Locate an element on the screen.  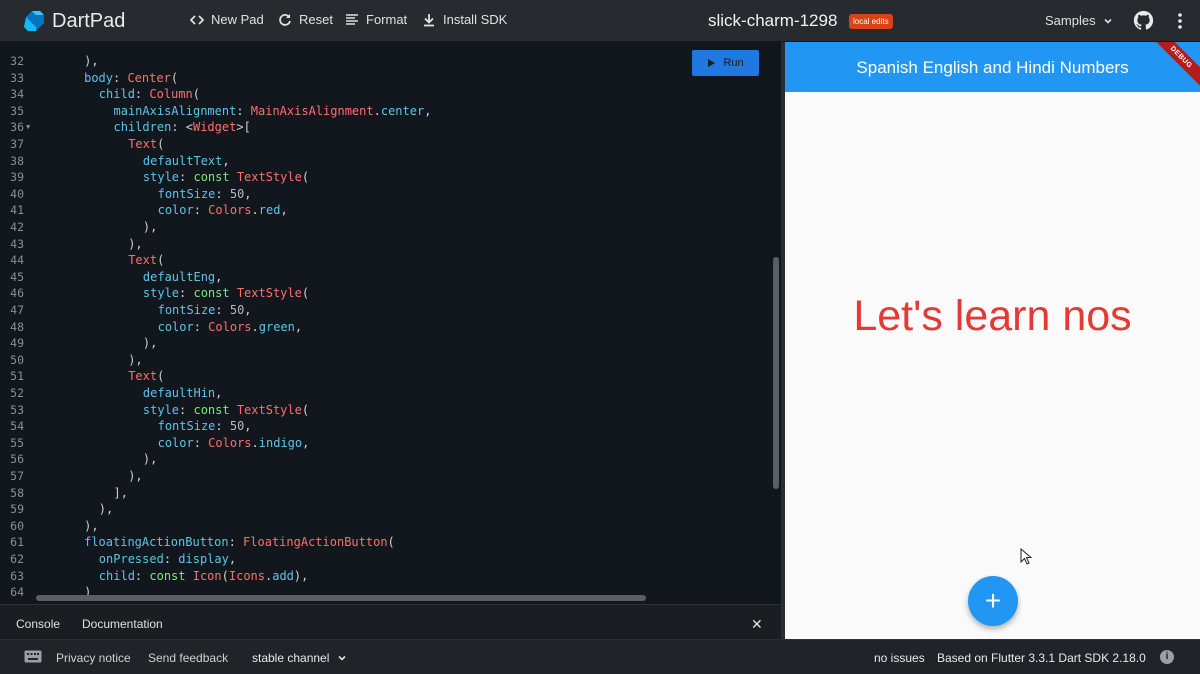
tab-console: Console is located at coordinates (38, 624).